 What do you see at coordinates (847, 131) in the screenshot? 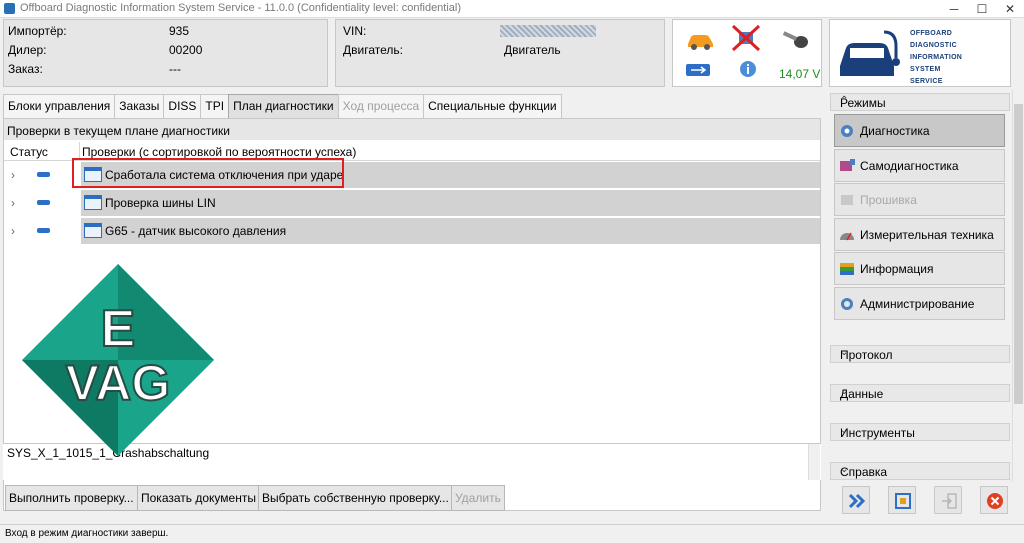
I see `diagnostics-icon` at bounding box center [847, 131].